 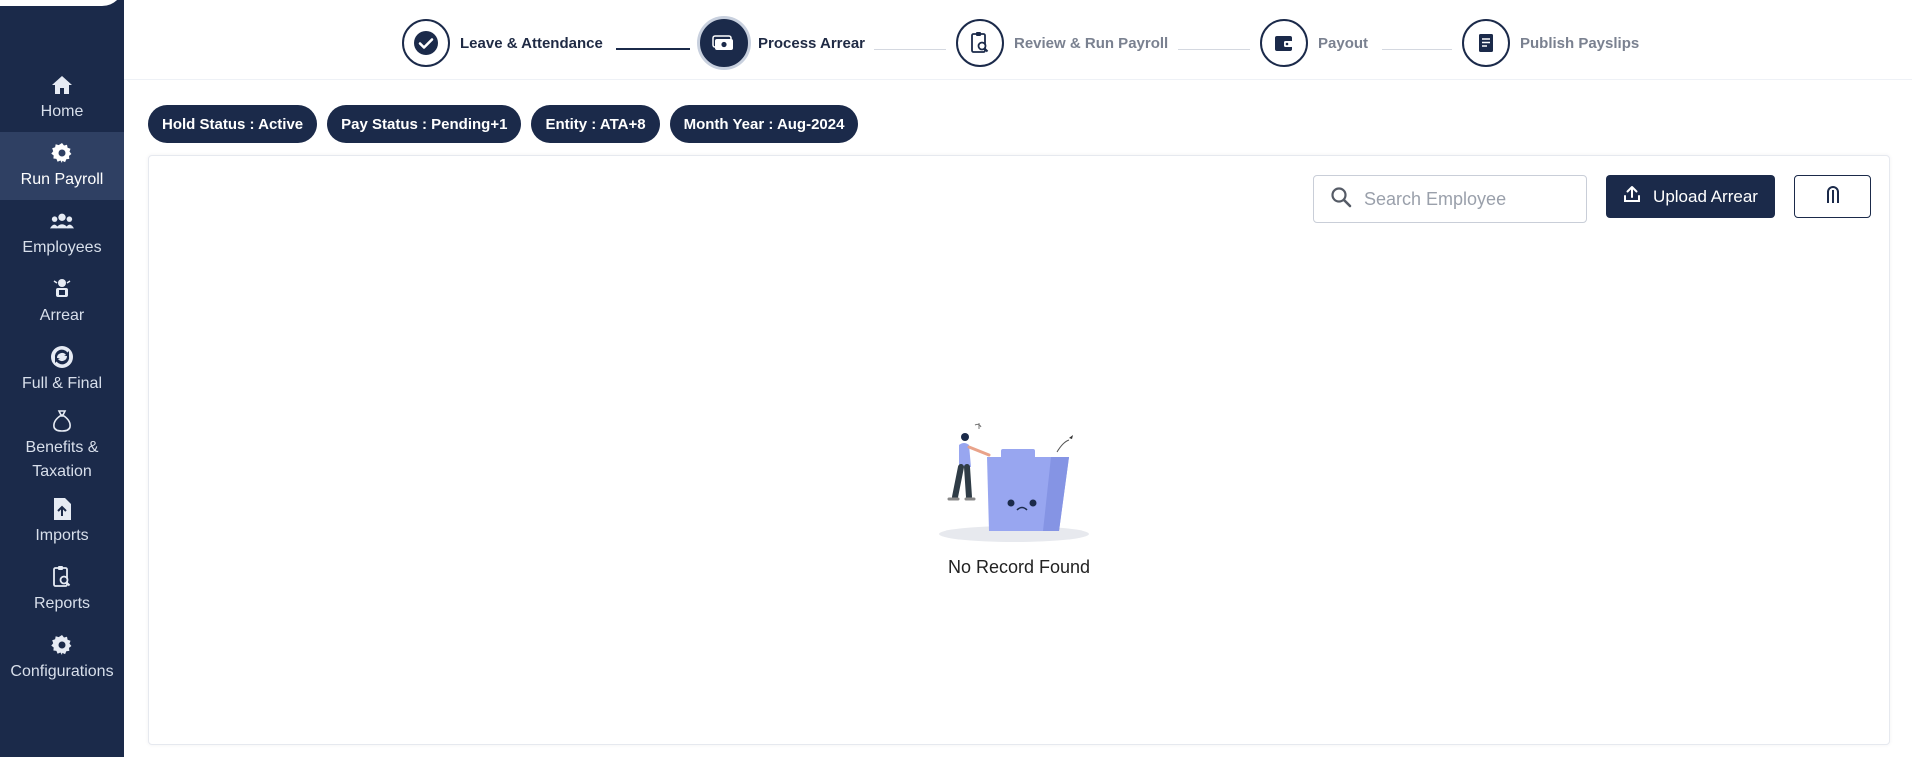 I want to click on sidebar-item-label: Reports, so click(x=62, y=603).